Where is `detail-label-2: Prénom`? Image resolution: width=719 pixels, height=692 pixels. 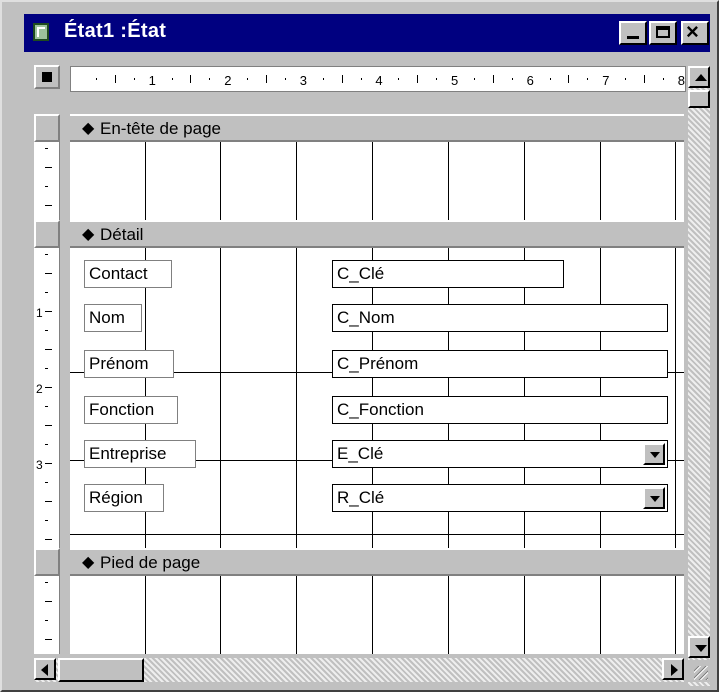 detail-label-2: Prénom is located at coordinates (129, 364).